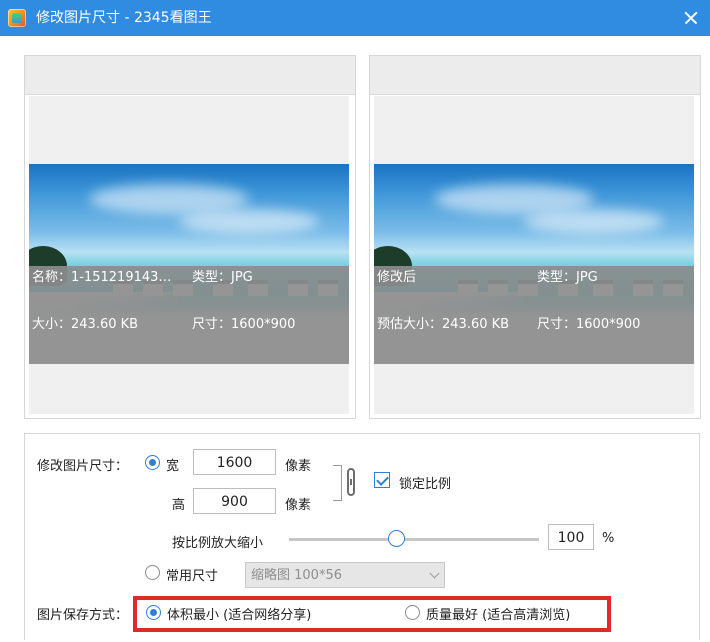 Image resolution: width=710 pixels, height=642 pixels. Describe the element at coordinates (218, 543) in the screenshot. I see `scale-label: 按比例放大缩小` at that location.